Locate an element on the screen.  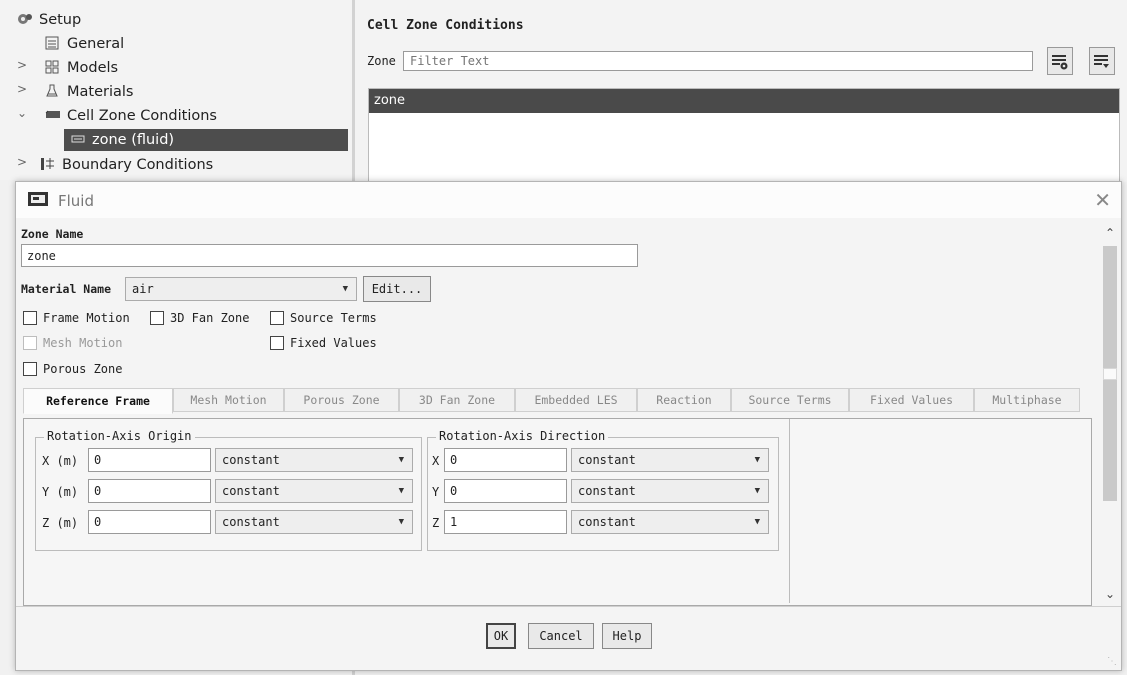
frame-motion-checkbox: Frame Motion is located at coordinates (76, 318).